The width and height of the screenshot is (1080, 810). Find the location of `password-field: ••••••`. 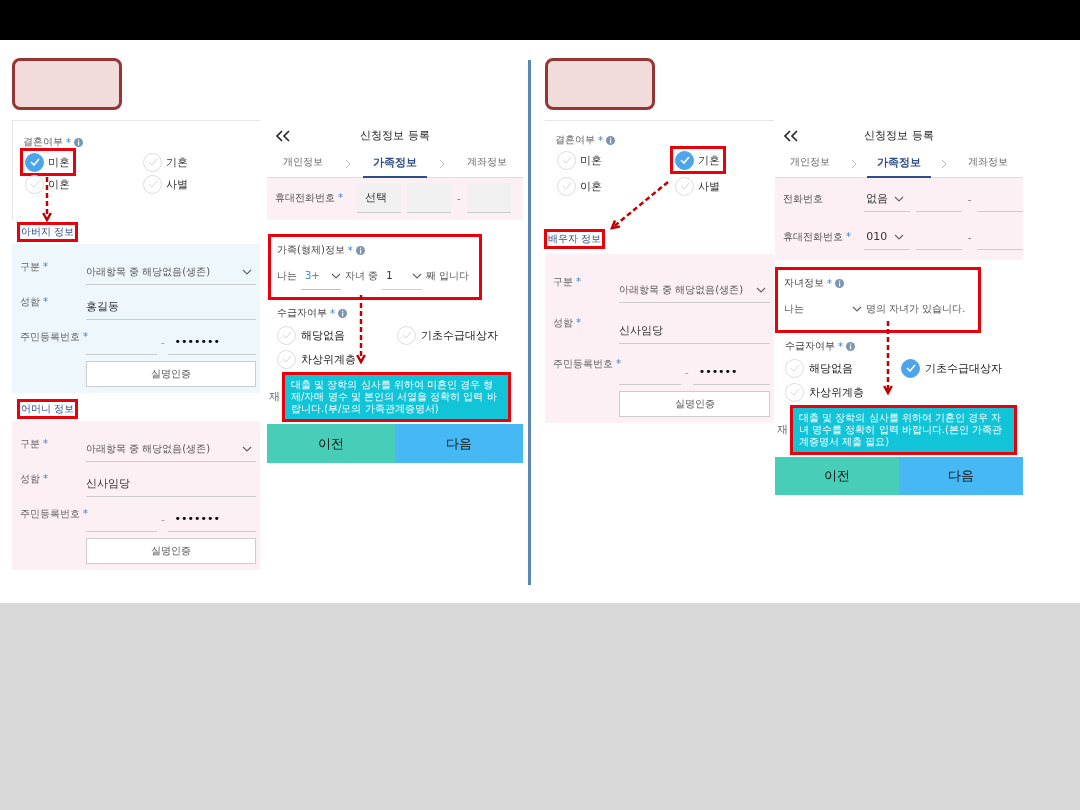

password-field: •••••• is located at coordinates (731, 372).